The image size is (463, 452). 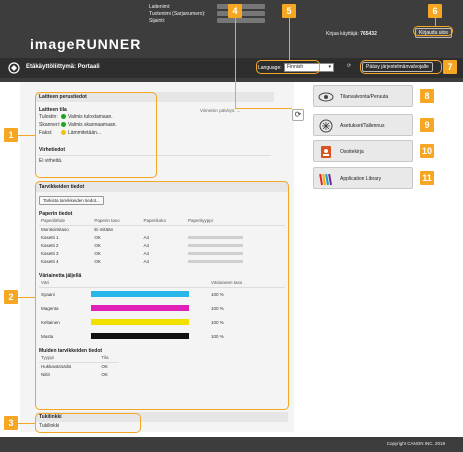 What do you see at coordinates (63, 67) in the screenshot?
I see `portal-title: Etäkäyttöliittymä: Portaali` at bounding box center [63, 67].